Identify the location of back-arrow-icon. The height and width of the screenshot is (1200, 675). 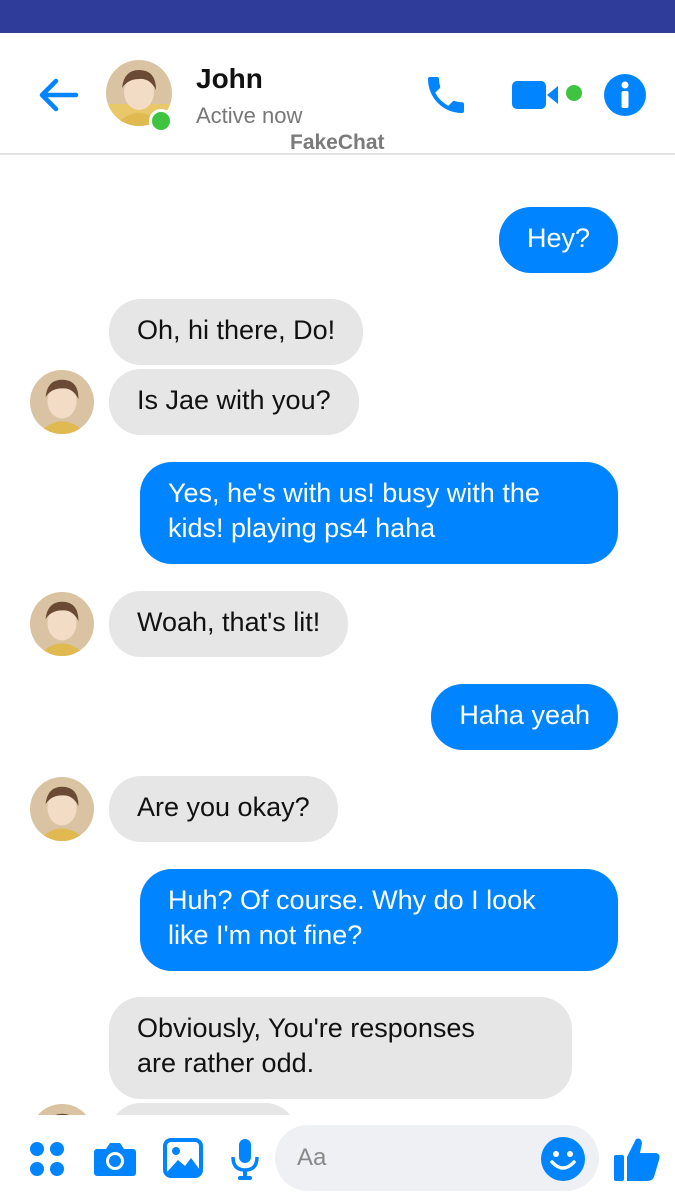
(59, 95).